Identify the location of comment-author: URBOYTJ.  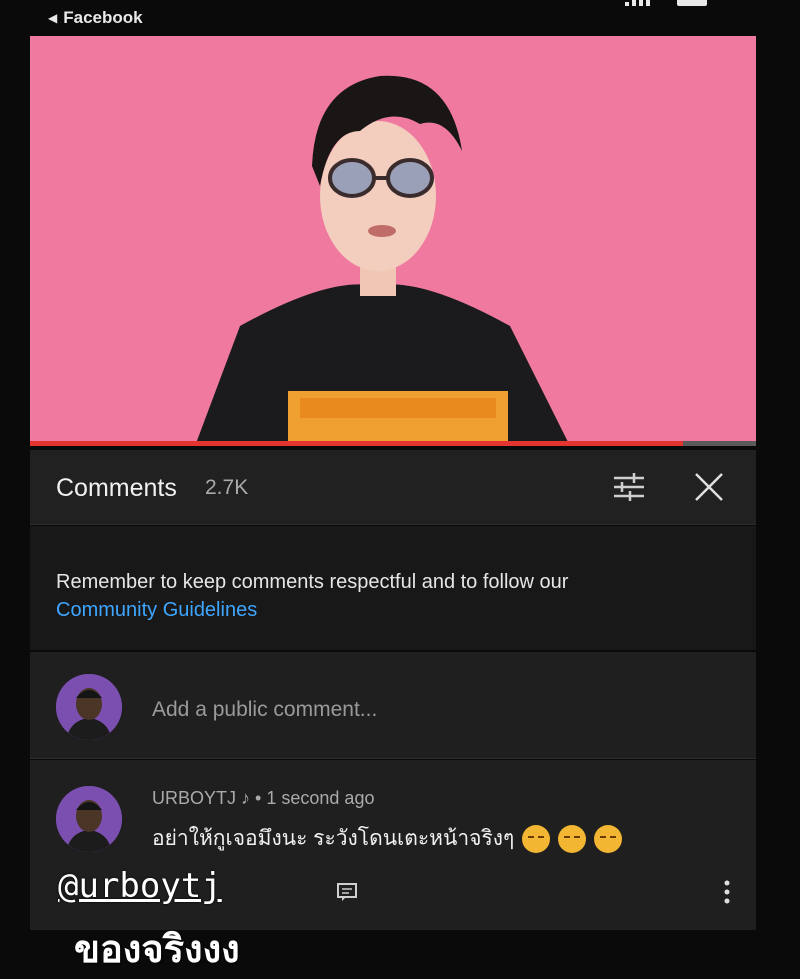
(194, 798).